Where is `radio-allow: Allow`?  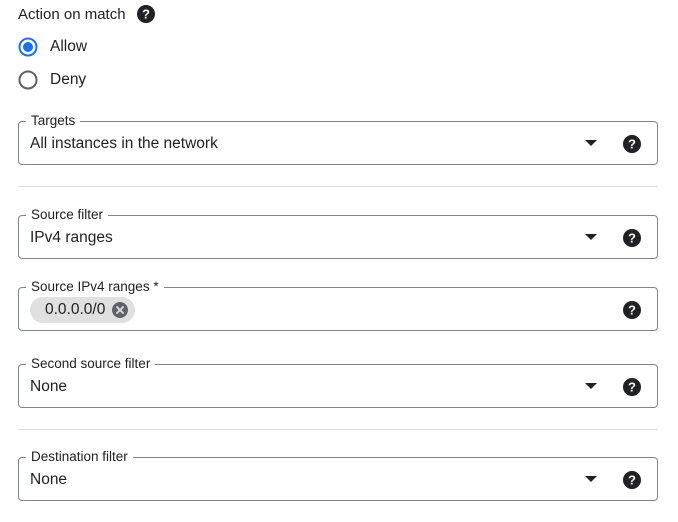 radio-allow: Allow is located at coordinates (52, 47).